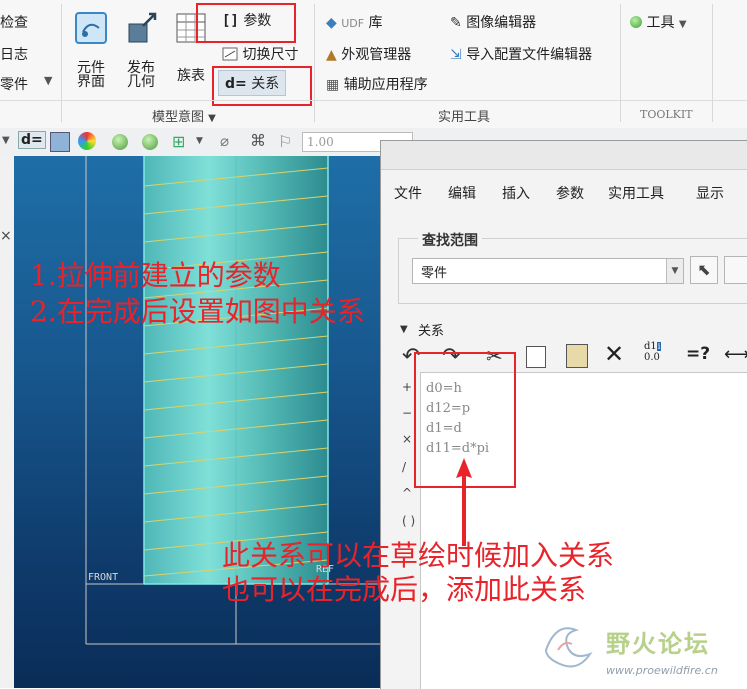  Describe the element at coordinates (658, 644) in the screenshot. I see `watermark-name: 野火论坛` at that location.